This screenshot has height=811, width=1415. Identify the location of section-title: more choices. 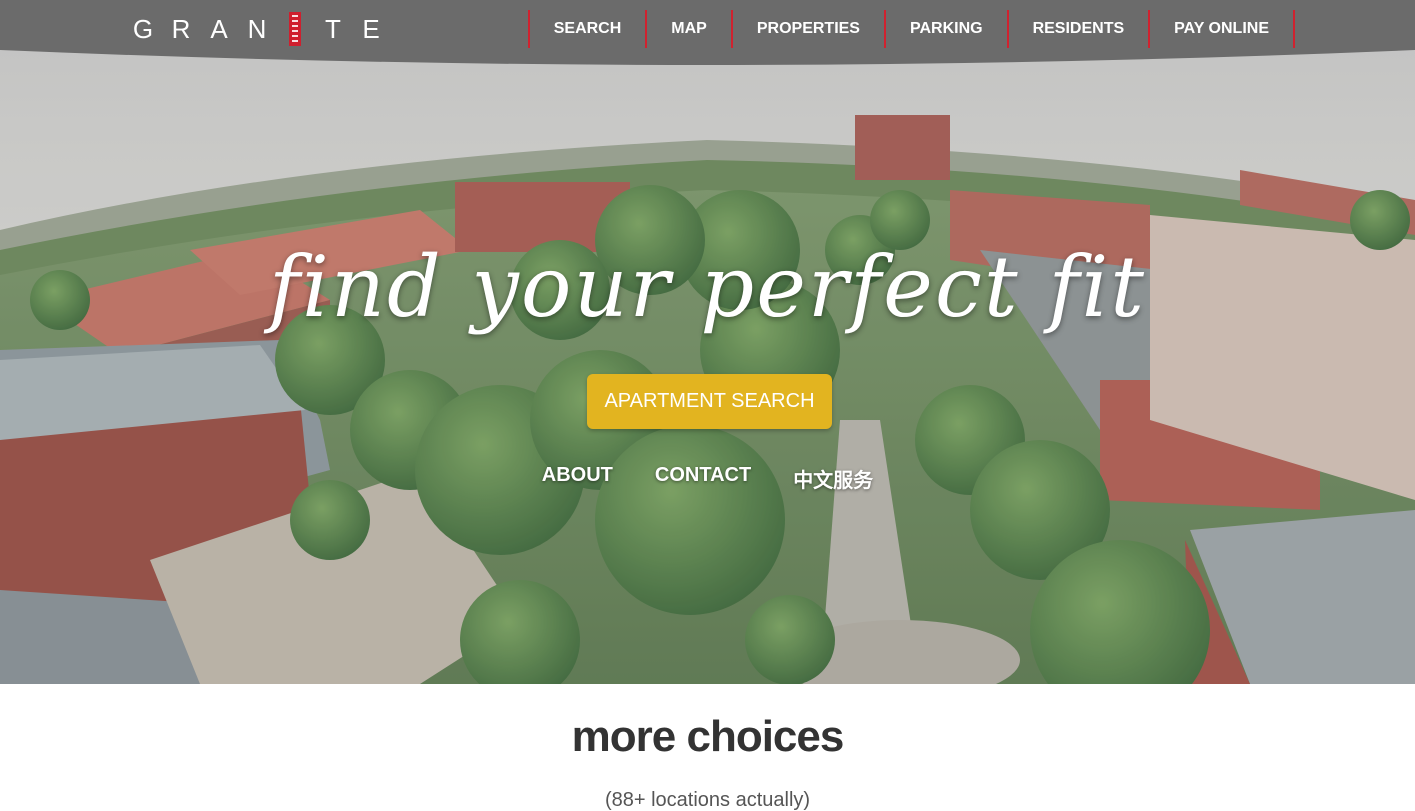
(708, 736).